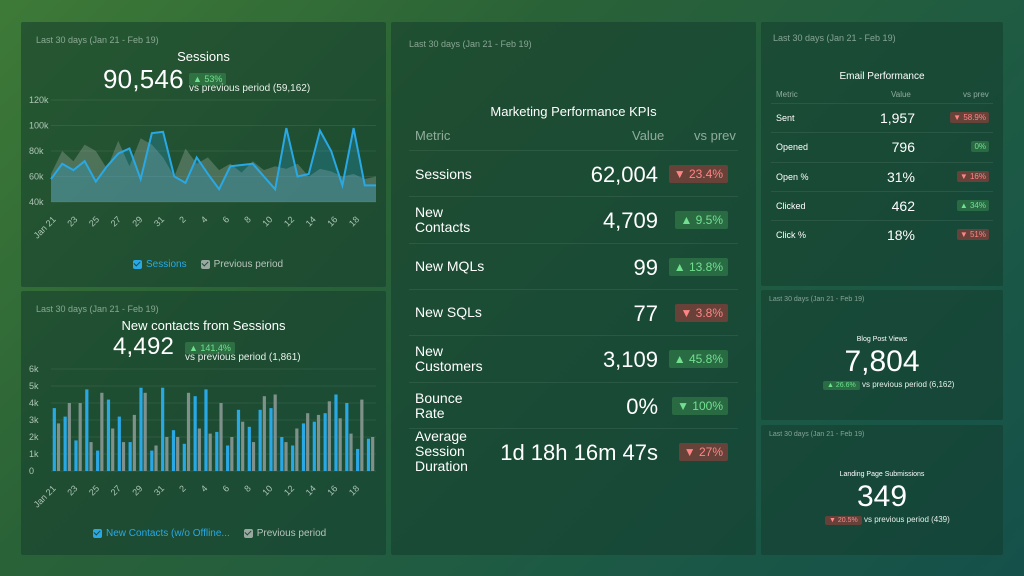 Image resolution: width=1024 pixels, height=576 pixels. I want to click on blog-value: 7,804, so click(882, 361).